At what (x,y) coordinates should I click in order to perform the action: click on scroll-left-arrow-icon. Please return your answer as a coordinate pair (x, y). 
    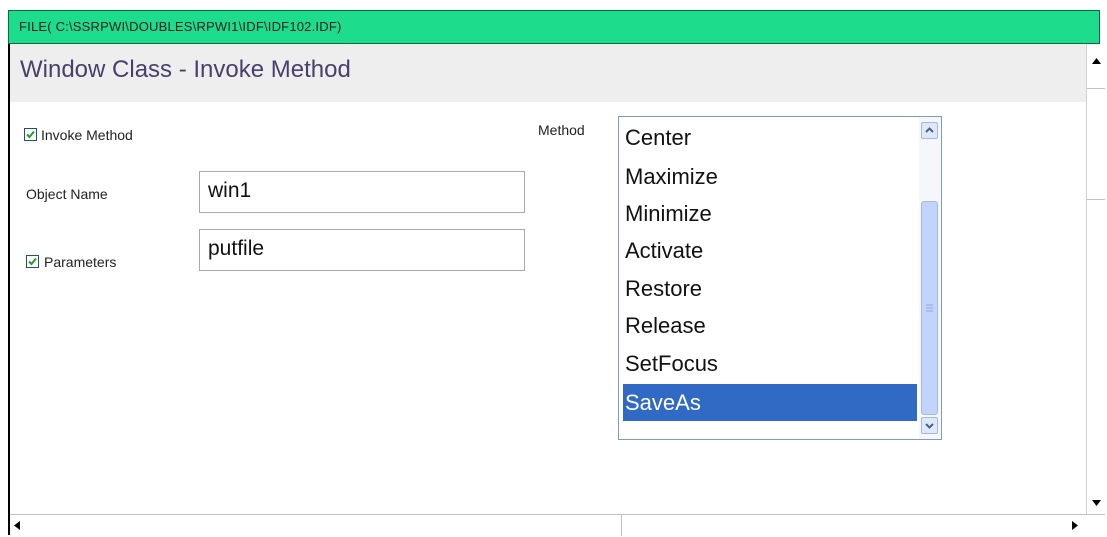
    Looking at the image, I should click on (17, 525).